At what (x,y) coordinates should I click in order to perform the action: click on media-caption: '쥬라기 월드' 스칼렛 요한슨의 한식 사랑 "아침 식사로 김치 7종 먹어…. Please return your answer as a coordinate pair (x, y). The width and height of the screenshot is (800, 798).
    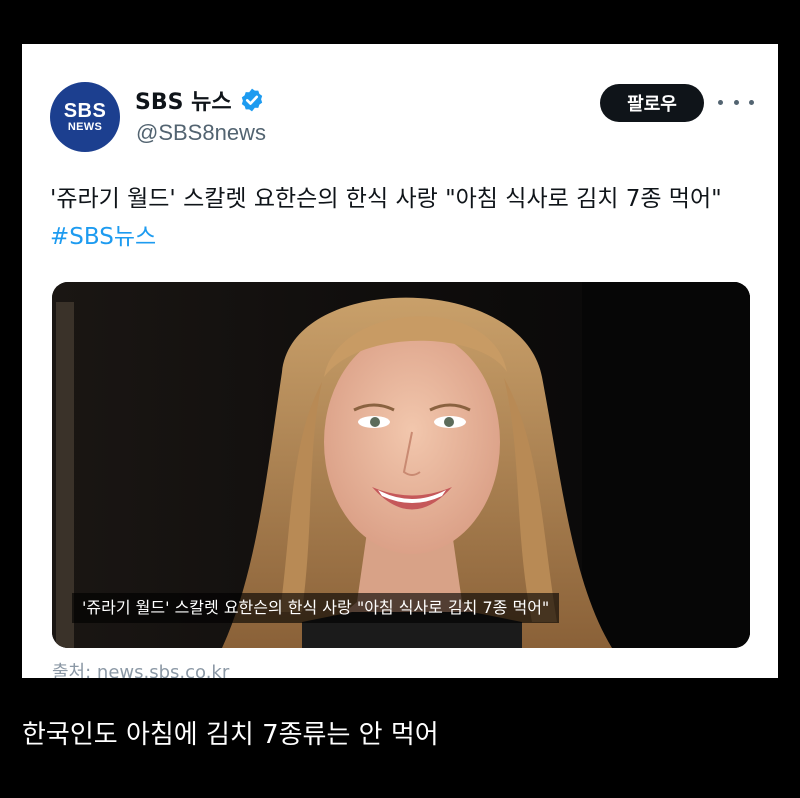
    Looking at the image, I should click on (316, 608).